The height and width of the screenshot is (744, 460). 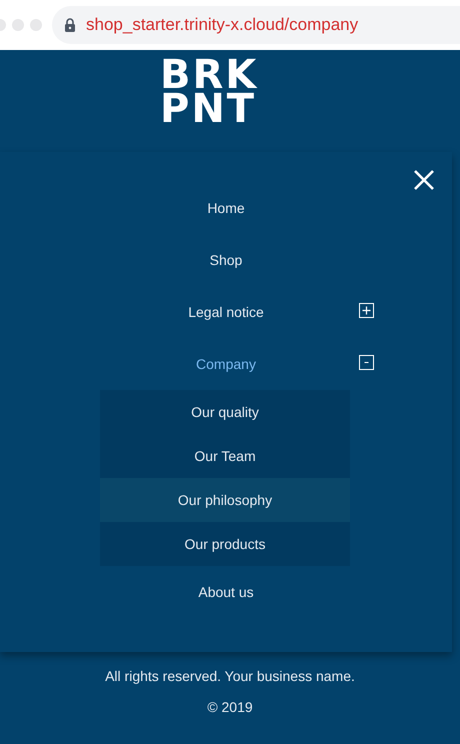 I want to click on collapse-icon, so click(x=366, y=362).